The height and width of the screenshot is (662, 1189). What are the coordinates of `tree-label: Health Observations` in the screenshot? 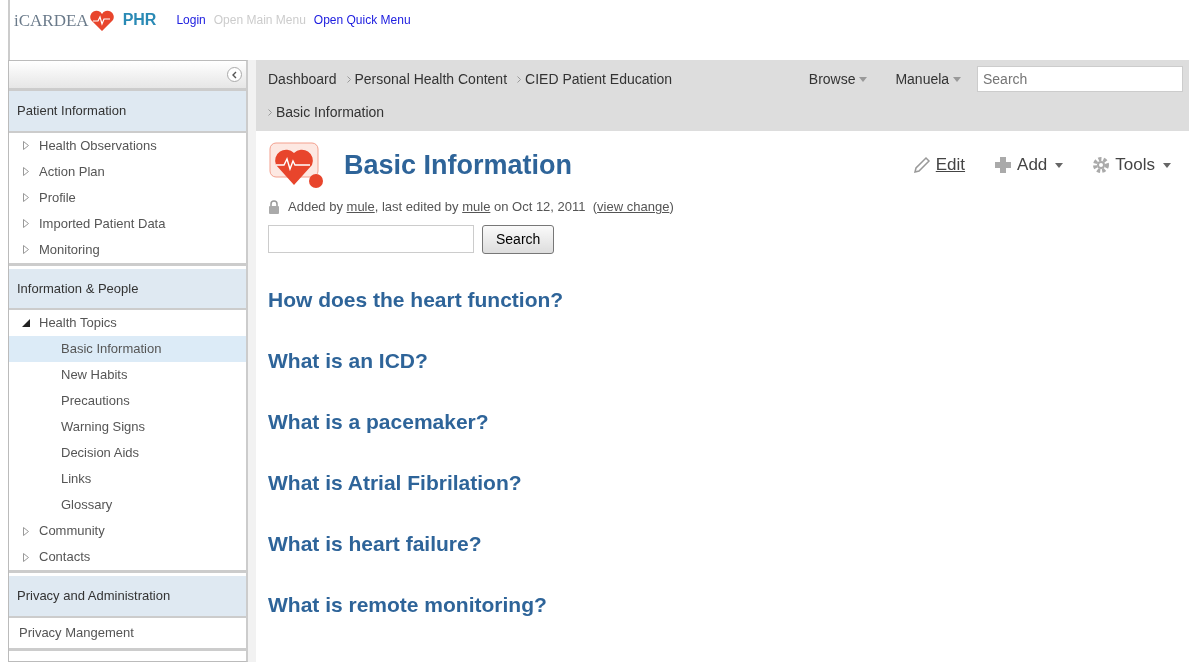 It's located at (98, 145).